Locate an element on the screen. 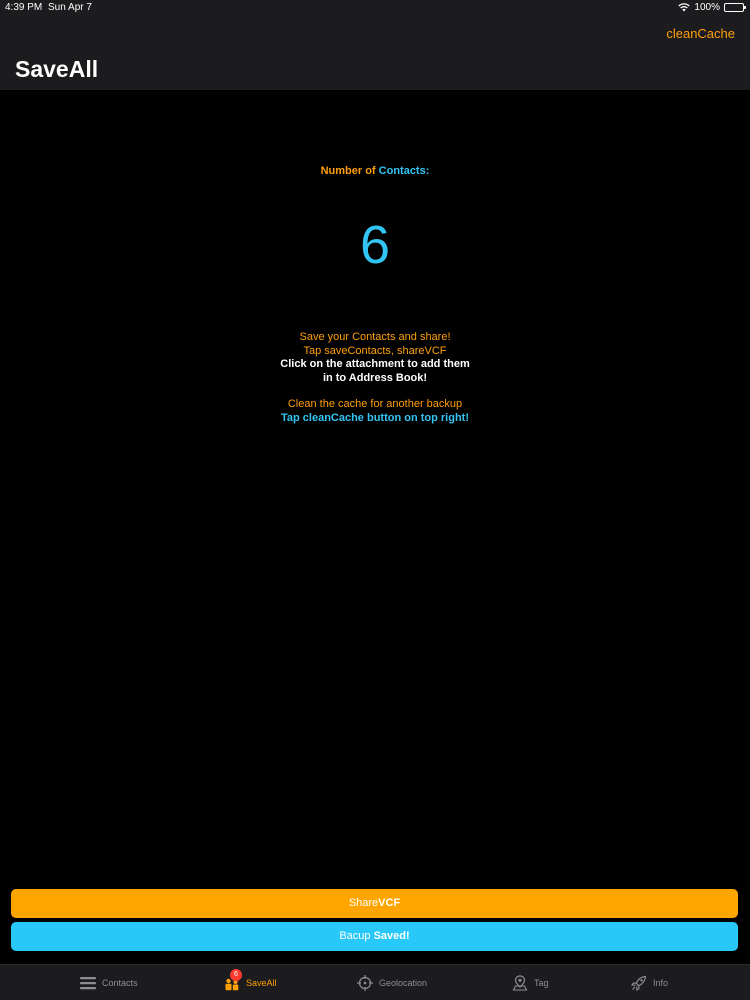 The height and width of the screenshot is (1000, 750). tab-bar: Contacts 6 SaveAll Geolocation Tag Info is located at coordinates (375, 982).